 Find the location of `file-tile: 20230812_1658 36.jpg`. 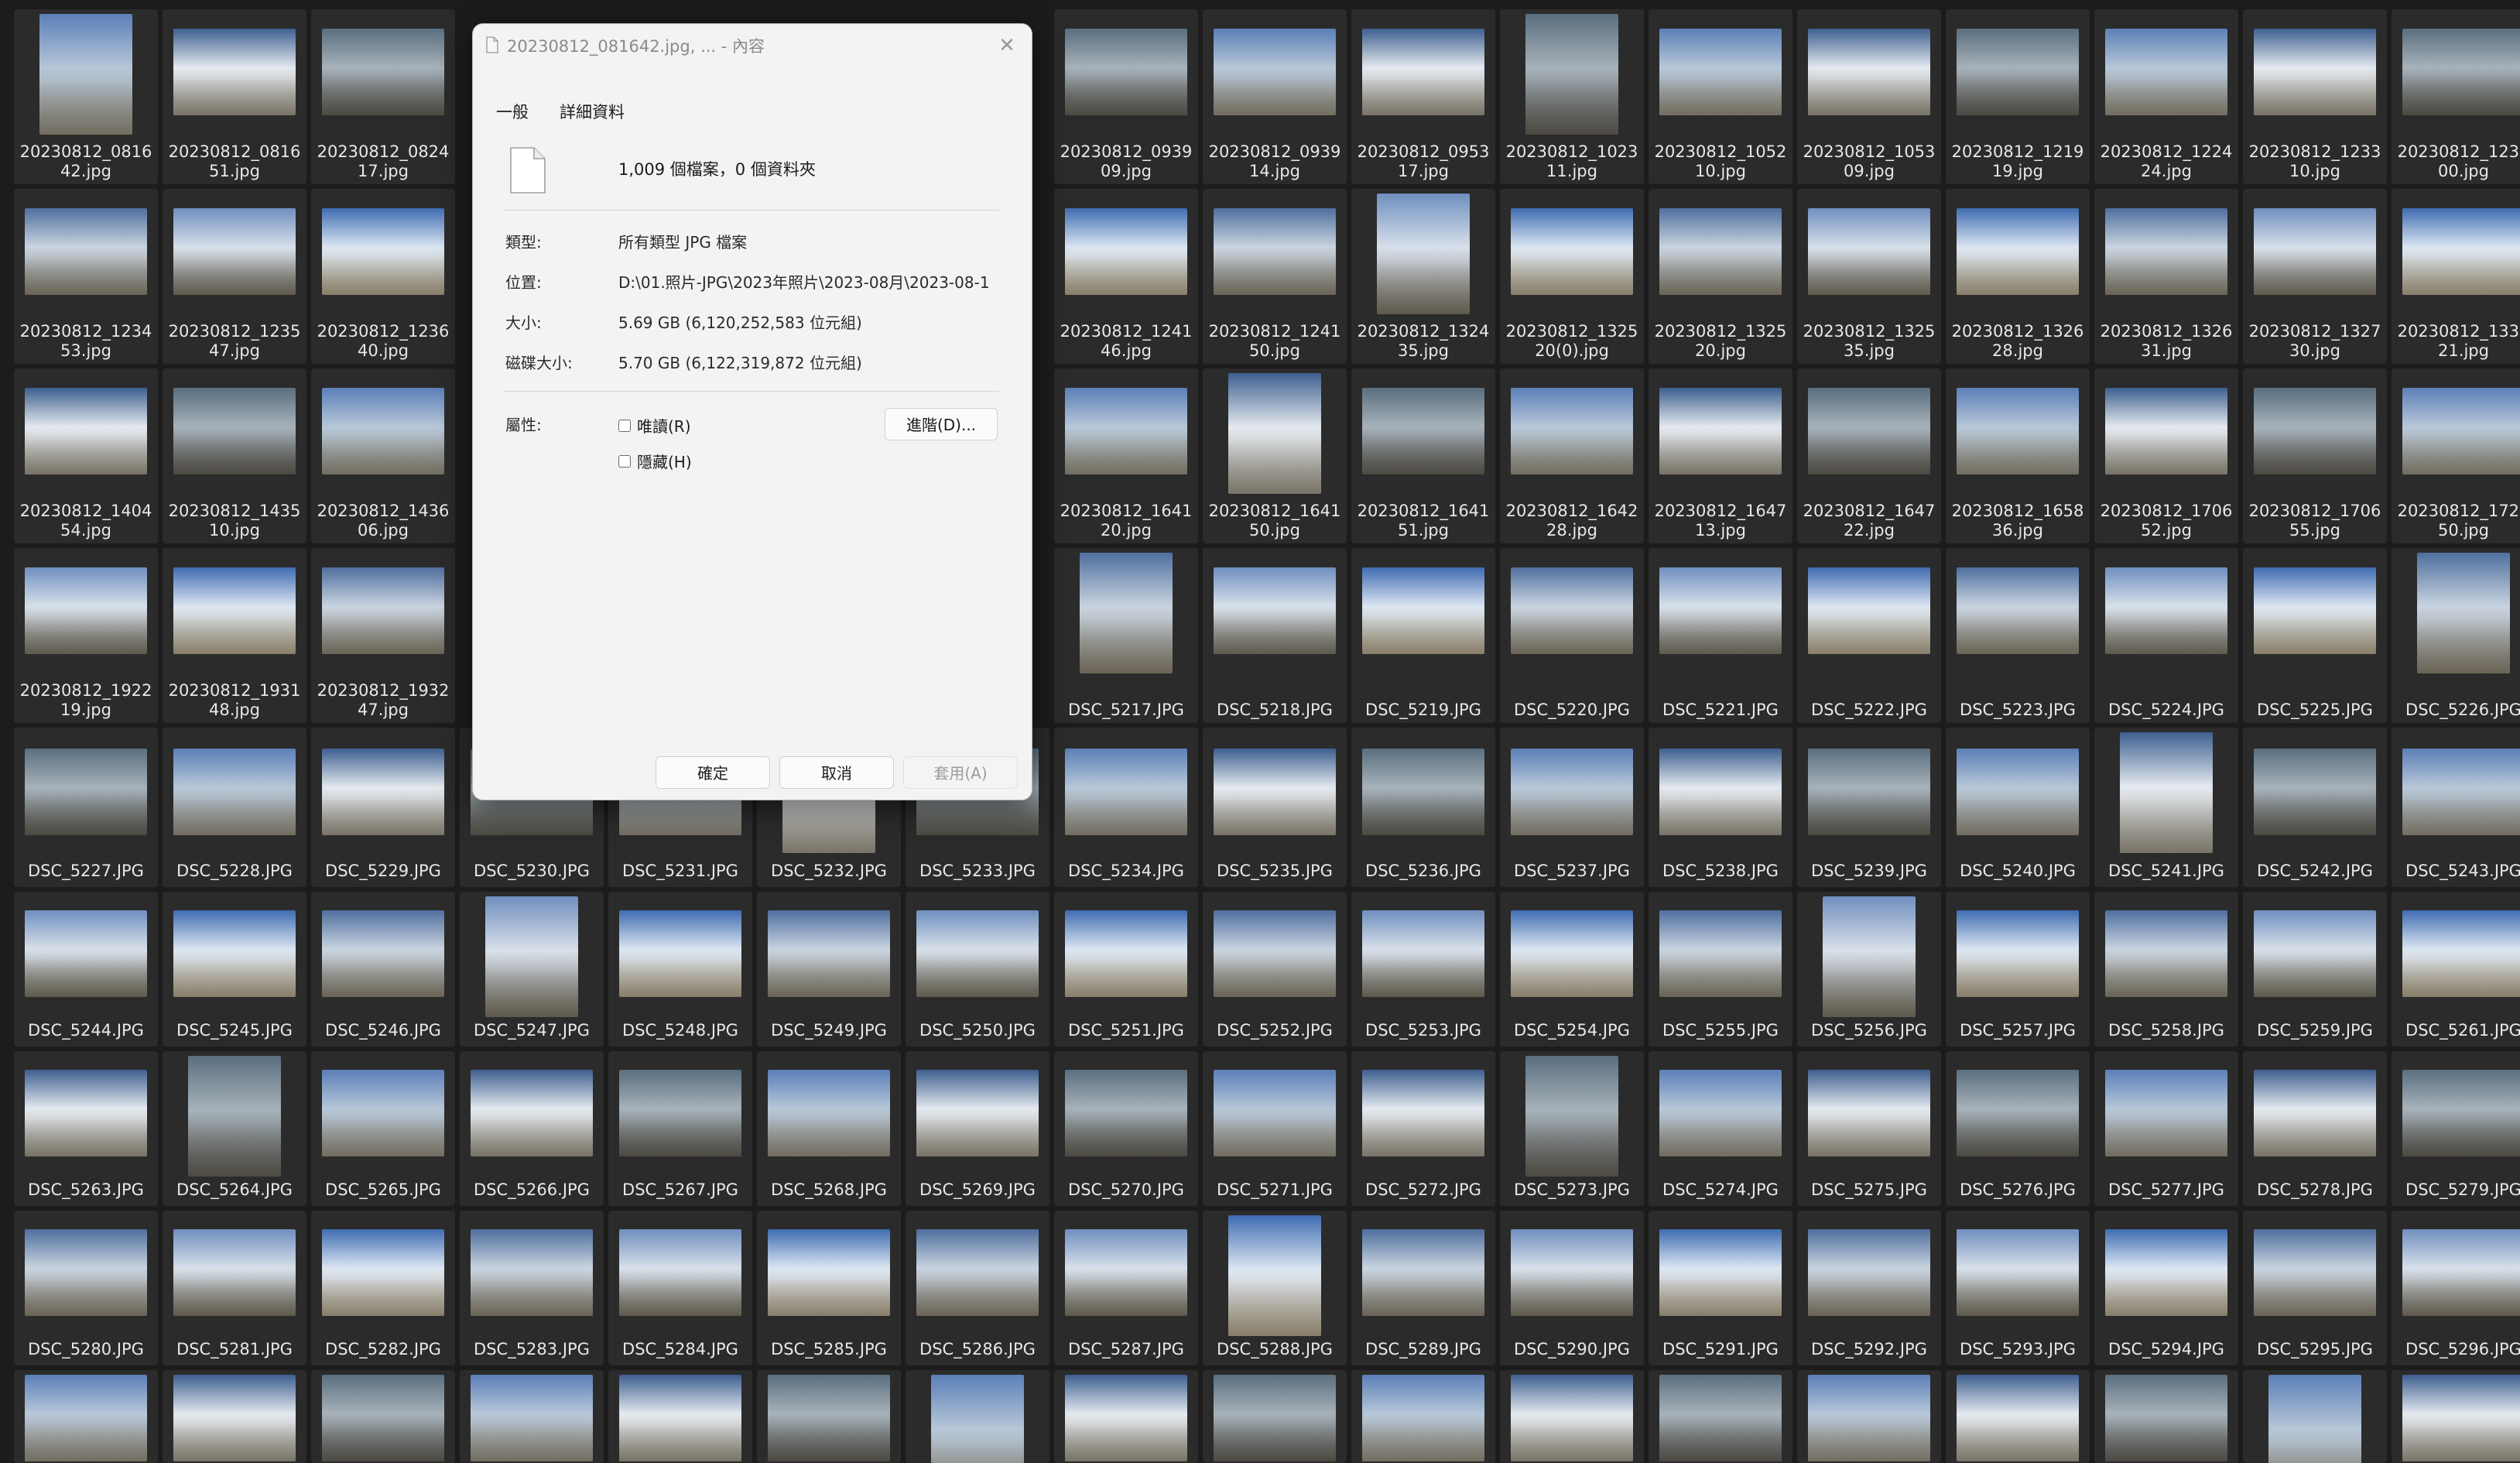

file-tile: 20230812_1658 36.jpg is located at coordinates (2018, 455).